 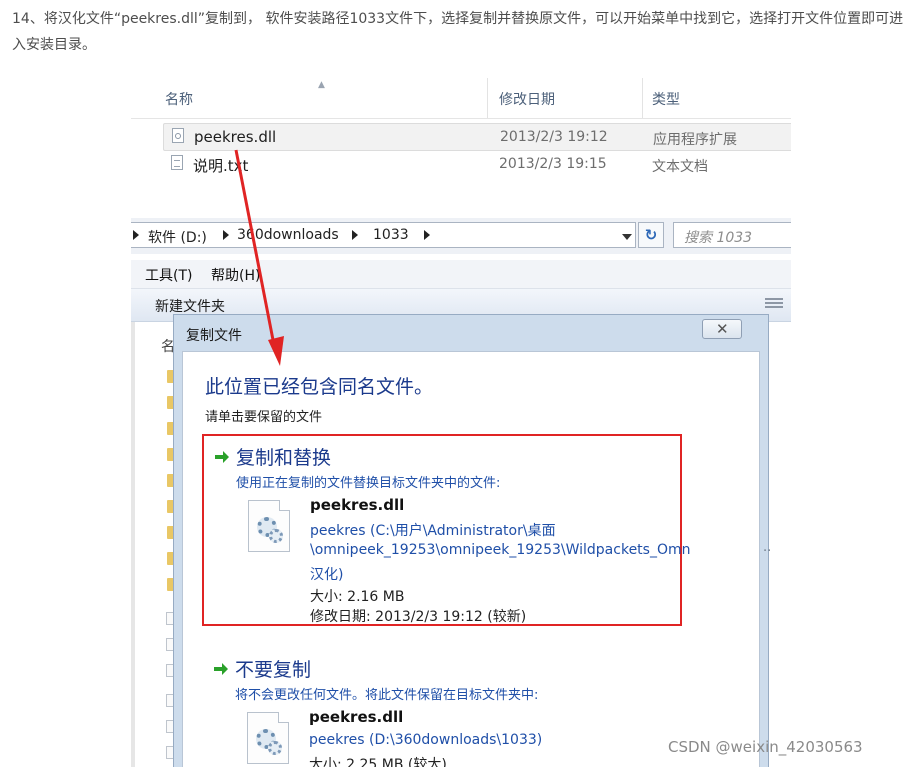 I want to click on option-description: 使用正在复制的文件替换目标文件夹中的文件:, so click(x=368, y=483).